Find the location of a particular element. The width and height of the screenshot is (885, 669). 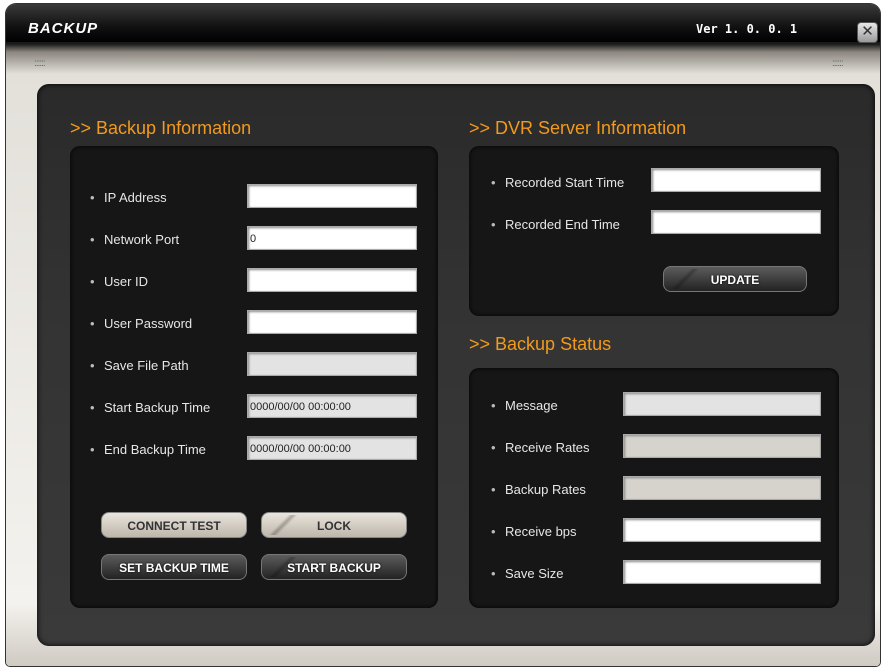

connect-test-label: CONNECT TEST is located at coordinates (174, 526).